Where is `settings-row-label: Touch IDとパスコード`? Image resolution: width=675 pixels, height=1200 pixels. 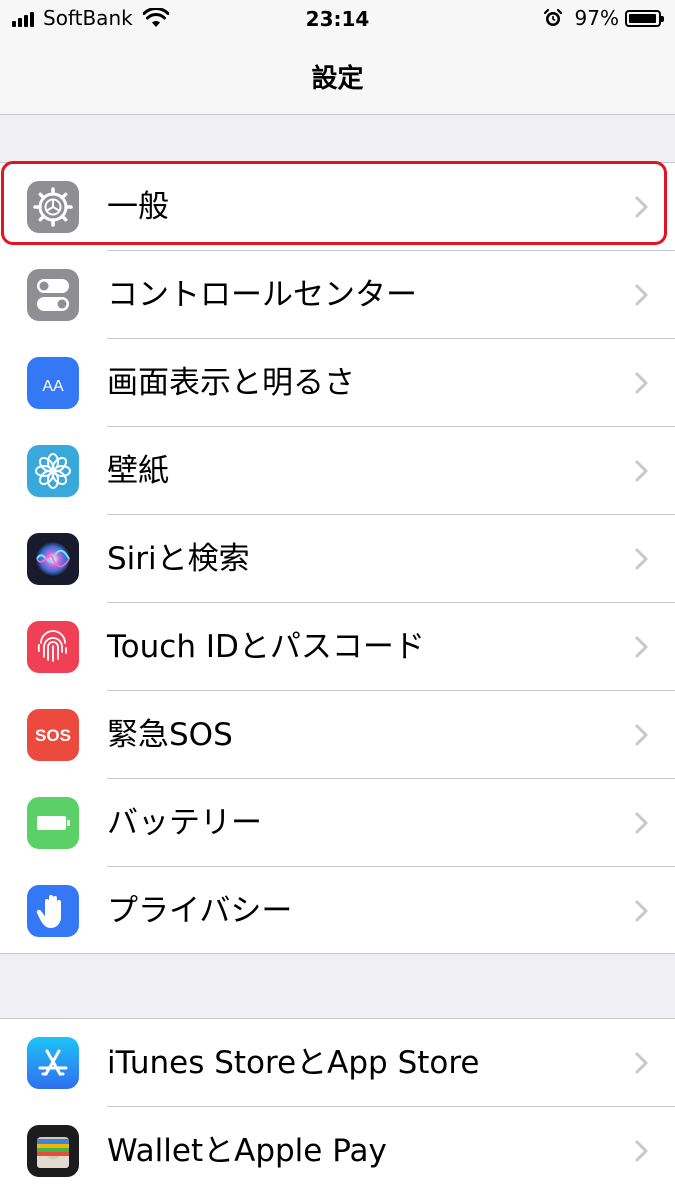 settings-row-label: Touch IDとパスコード is located at coordinates (266, 647).